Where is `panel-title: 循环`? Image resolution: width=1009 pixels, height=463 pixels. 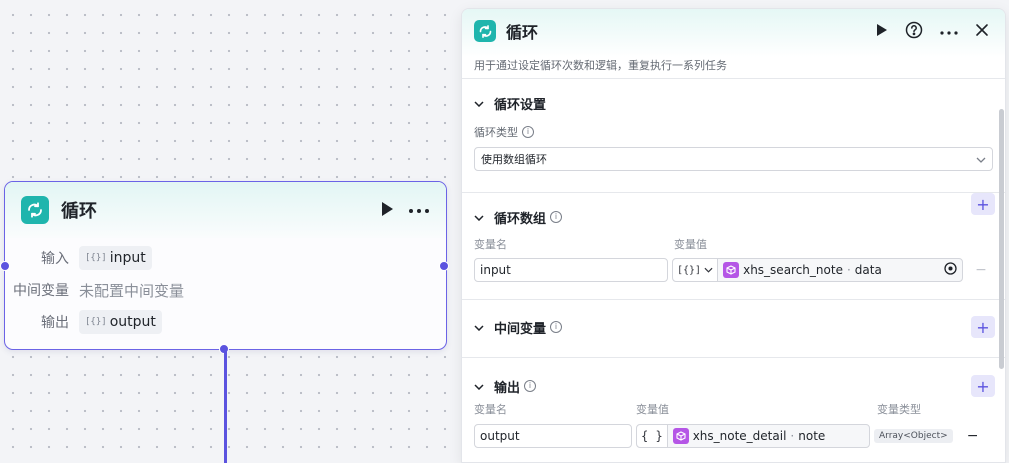
panel-title: 循环 is located at coordinates (522, 32).